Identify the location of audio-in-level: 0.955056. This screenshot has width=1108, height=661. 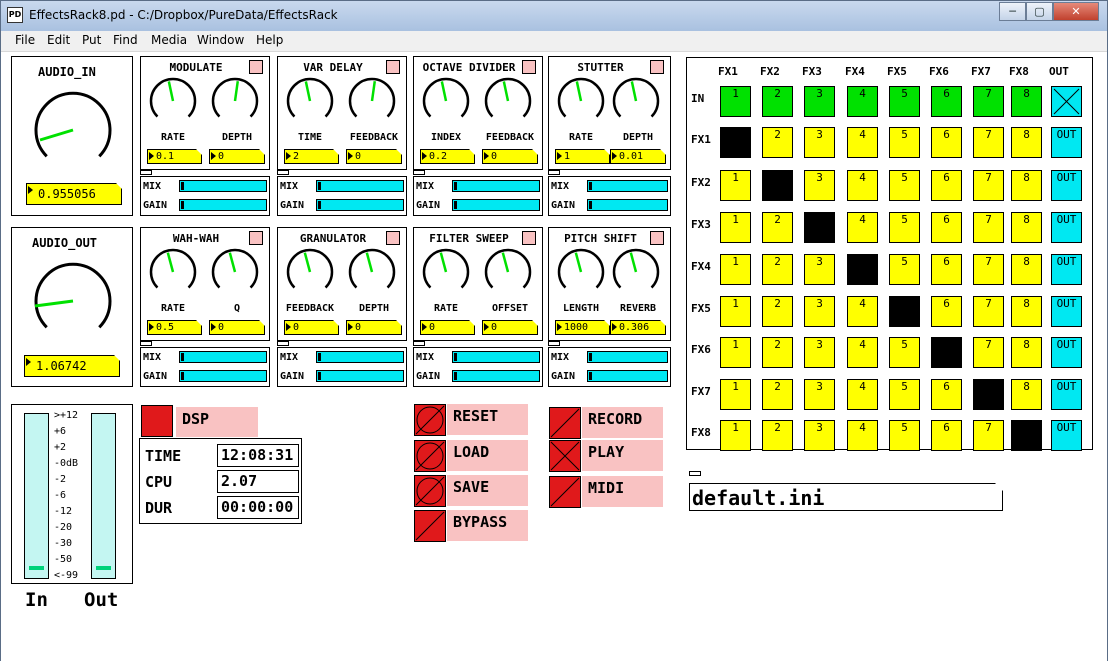
(74, 194).